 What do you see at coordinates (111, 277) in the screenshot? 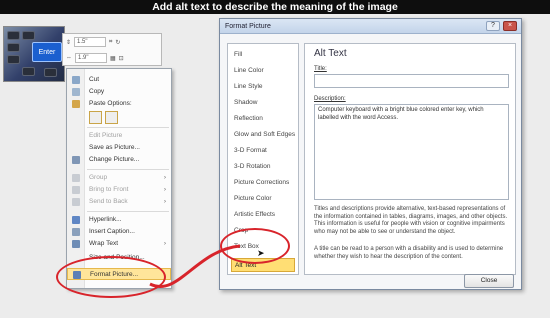
I see `highlight-ring-menu` at bounding box center [111, 277].